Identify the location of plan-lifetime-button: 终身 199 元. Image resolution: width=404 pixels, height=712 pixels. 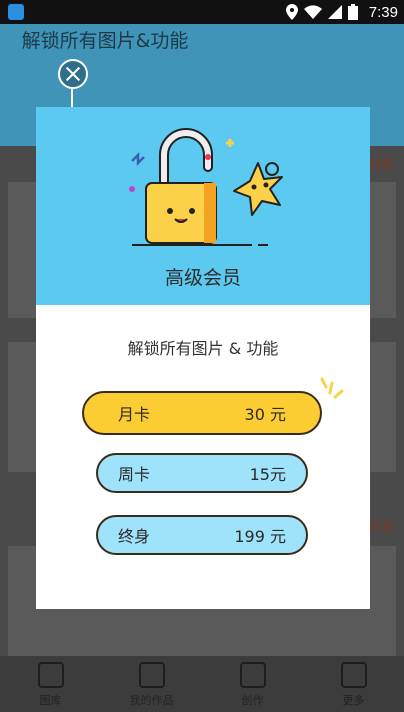
(202, 535).